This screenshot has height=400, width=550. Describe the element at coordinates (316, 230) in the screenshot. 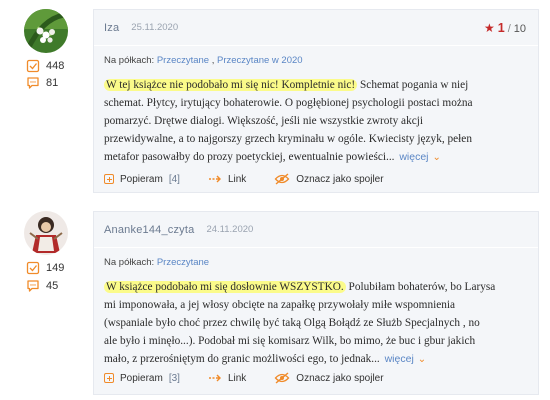

I see `review-header: Ananke144_czyta 24.11.2020` at that location.